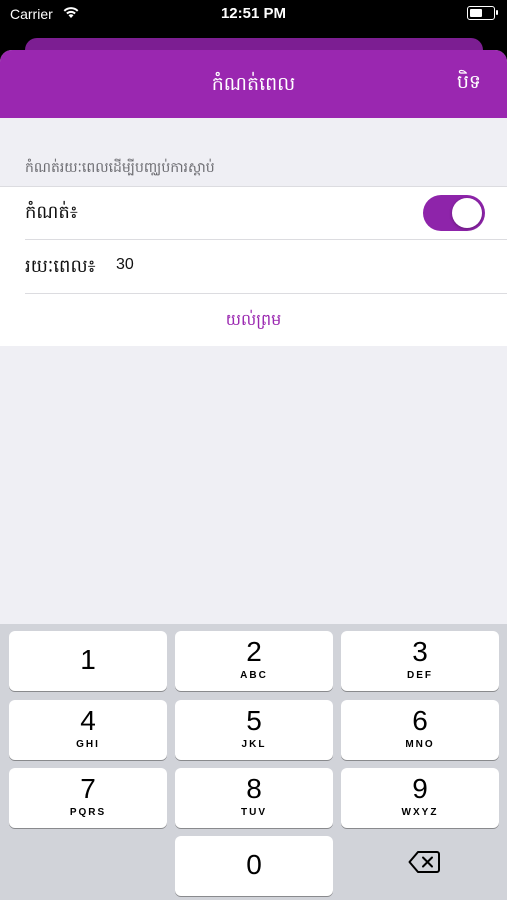 The image size is (507, 900). Describe the element at coordinates (482, 13) in the screenshot. I see `battery-icon` at that location.